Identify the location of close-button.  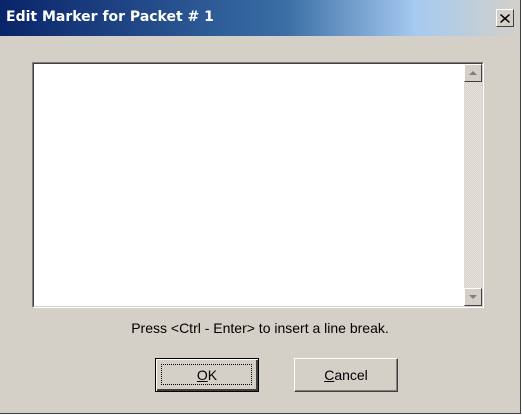
(505, 18).